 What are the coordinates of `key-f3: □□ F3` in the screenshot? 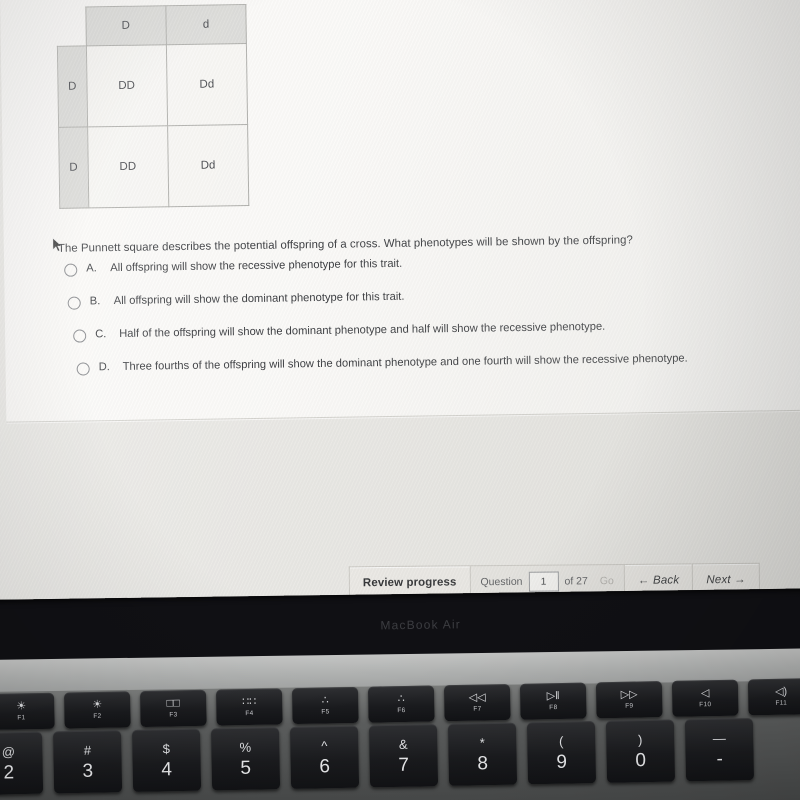 It's located at (173, 708).